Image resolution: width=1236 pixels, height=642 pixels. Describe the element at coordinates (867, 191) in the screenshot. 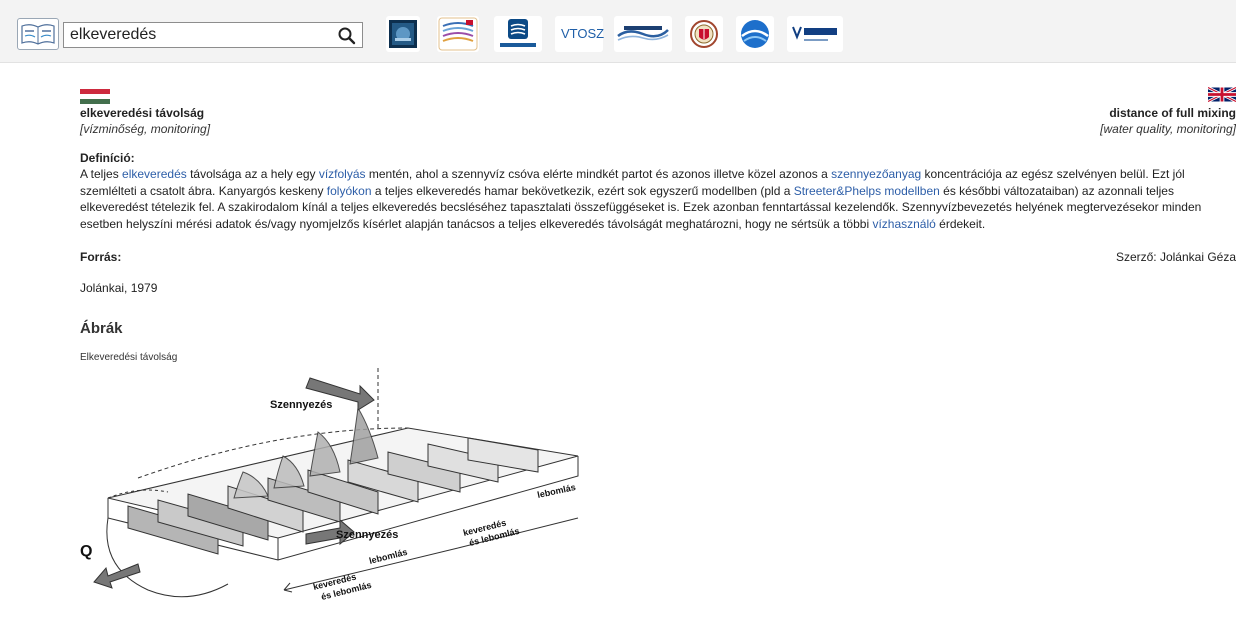

I see `link-streeter-phelps: Streeter&Phelps modellben` at that location.